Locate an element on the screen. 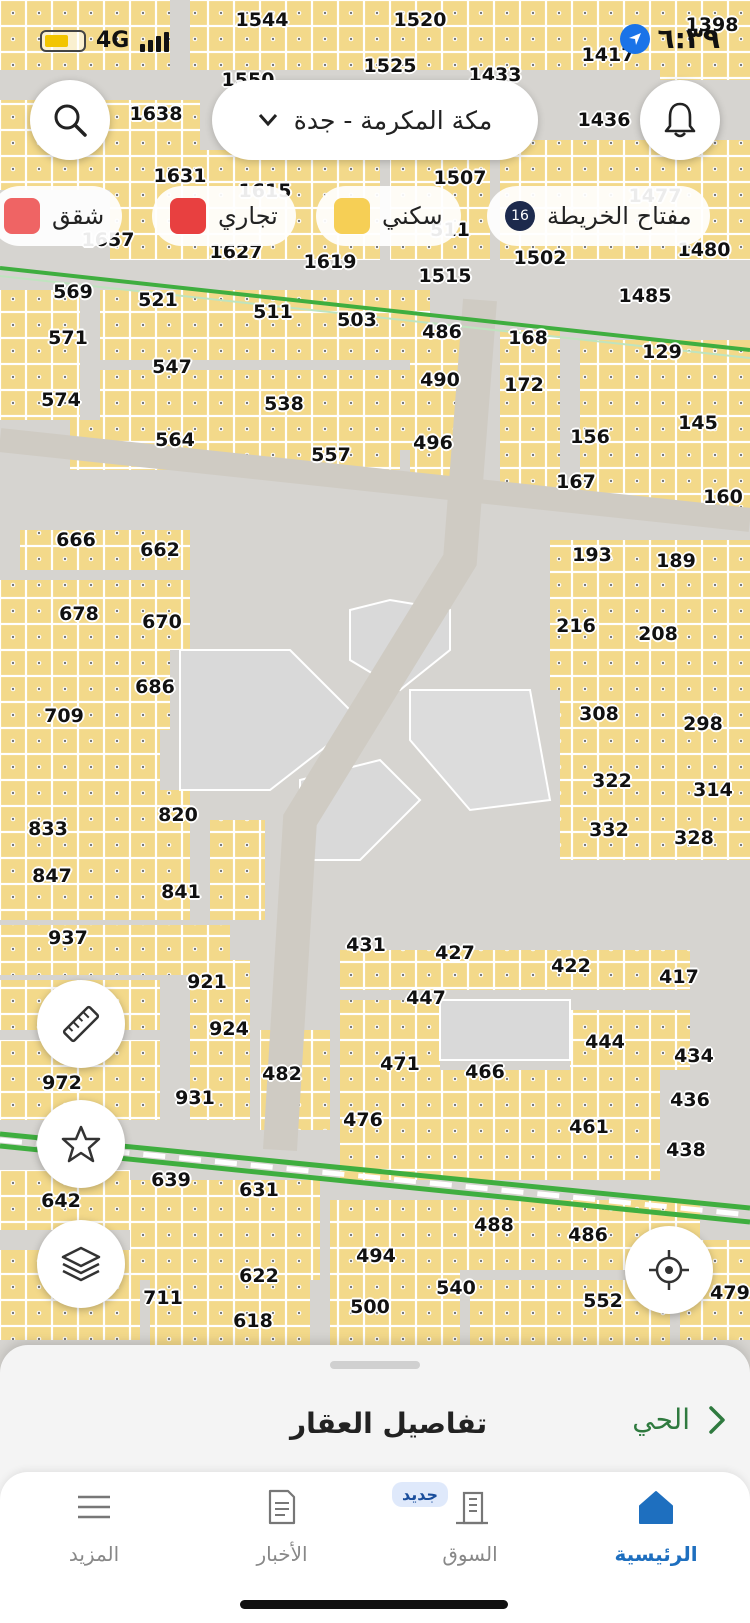  plot-number-label: 193 is located at coordinates (592, 555).